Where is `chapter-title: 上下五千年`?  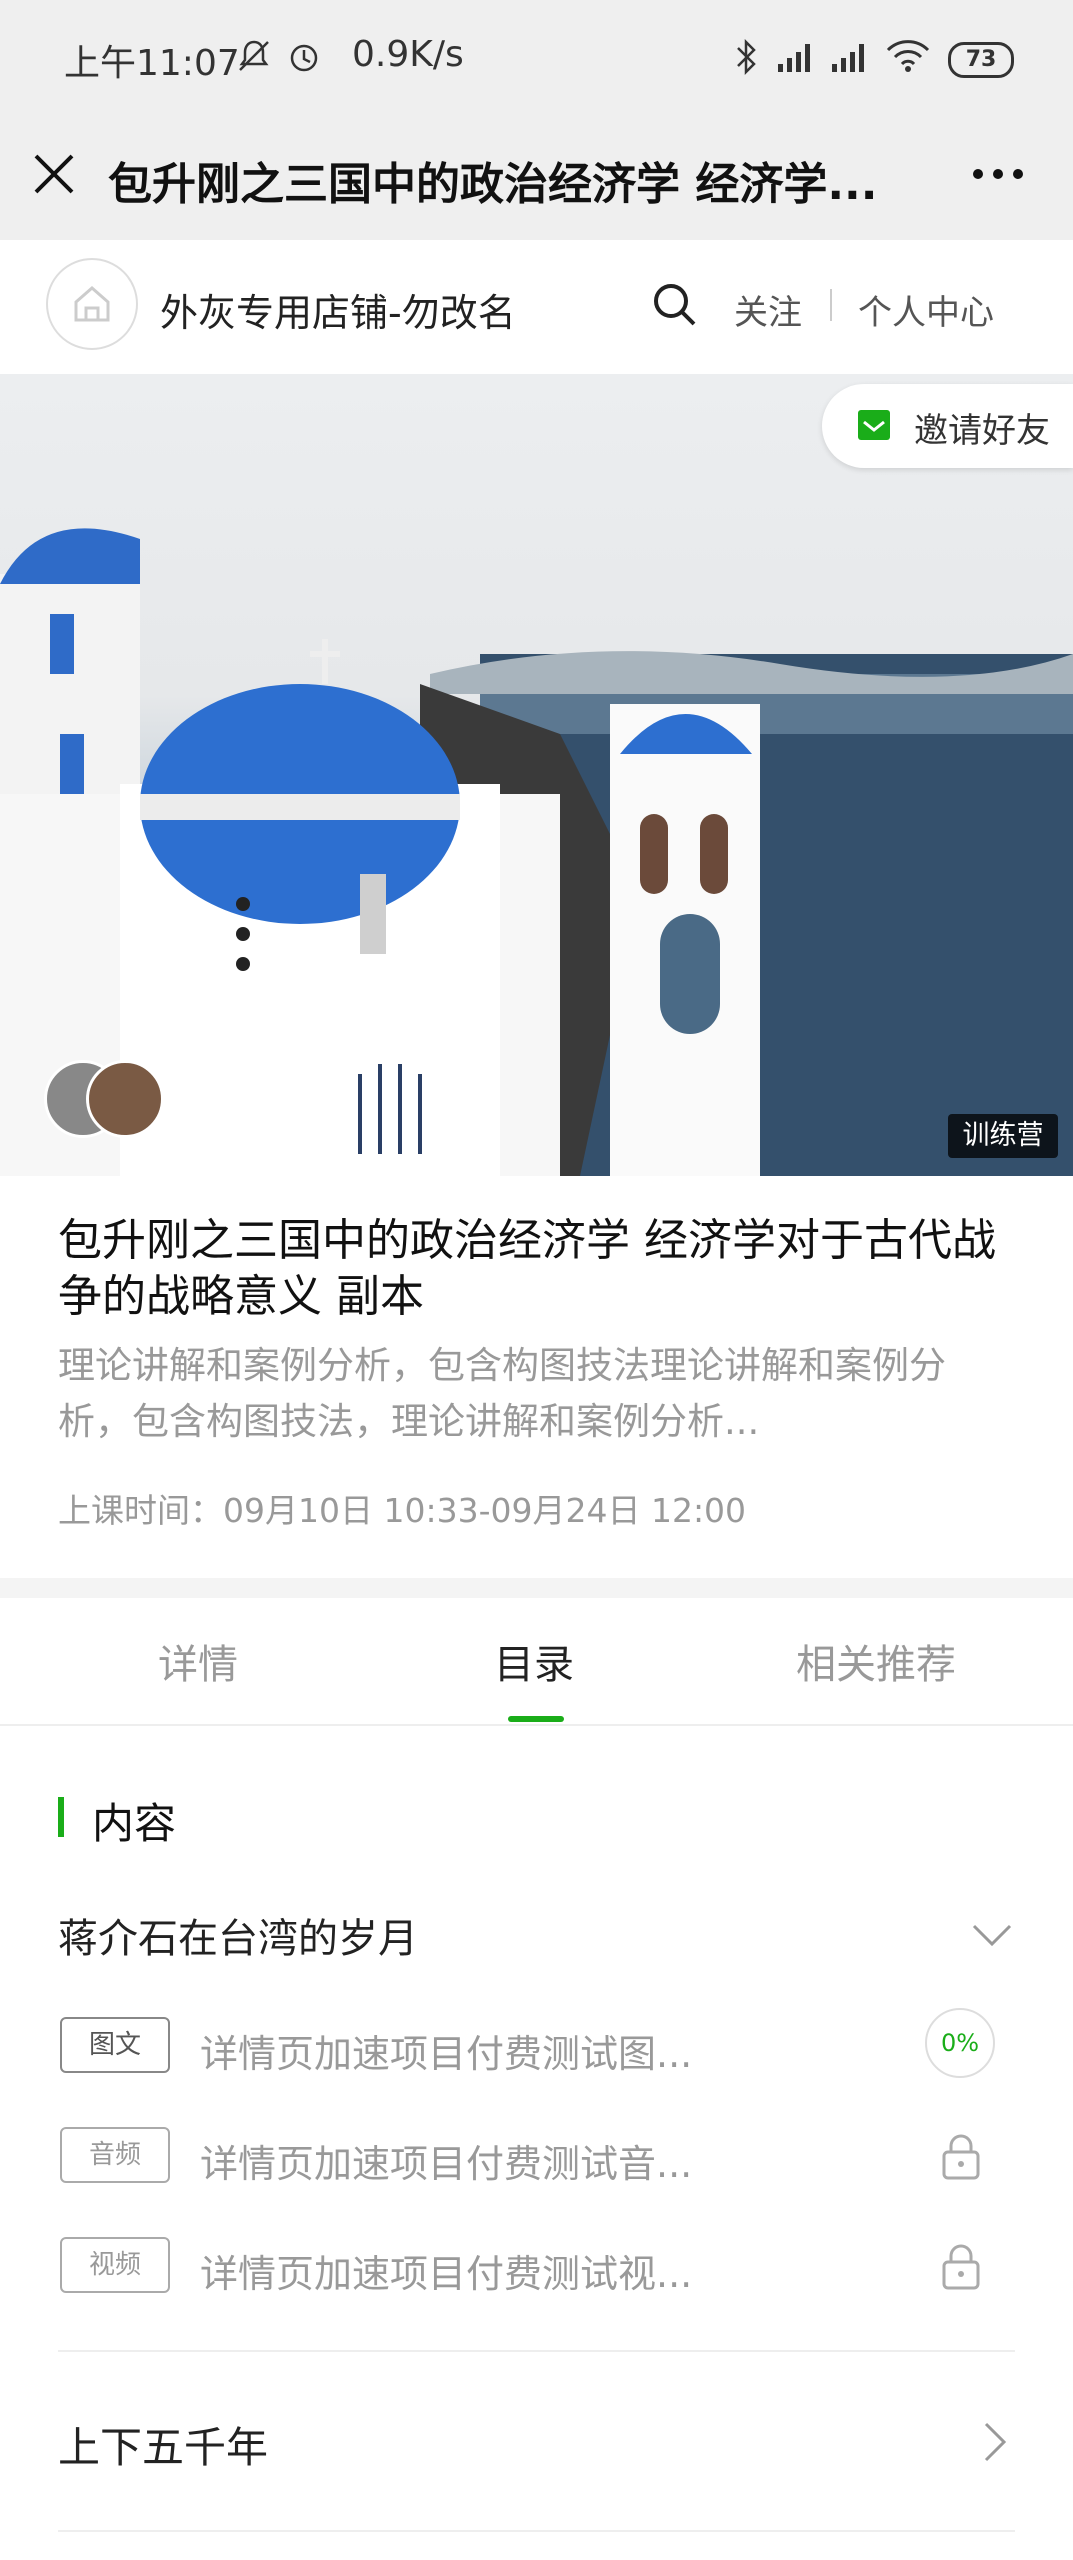 chapter-title: 上下五千年 is located at coordinates (163, 2444).